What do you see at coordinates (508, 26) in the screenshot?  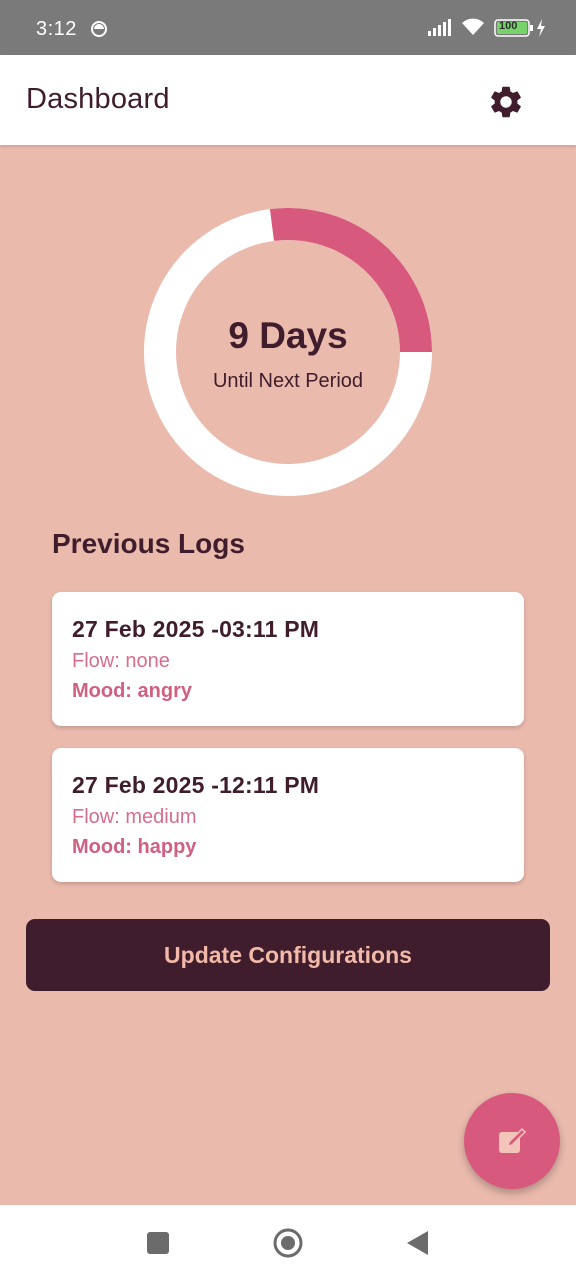 I see `battery-level: 100` at bounding box center [508, 26].